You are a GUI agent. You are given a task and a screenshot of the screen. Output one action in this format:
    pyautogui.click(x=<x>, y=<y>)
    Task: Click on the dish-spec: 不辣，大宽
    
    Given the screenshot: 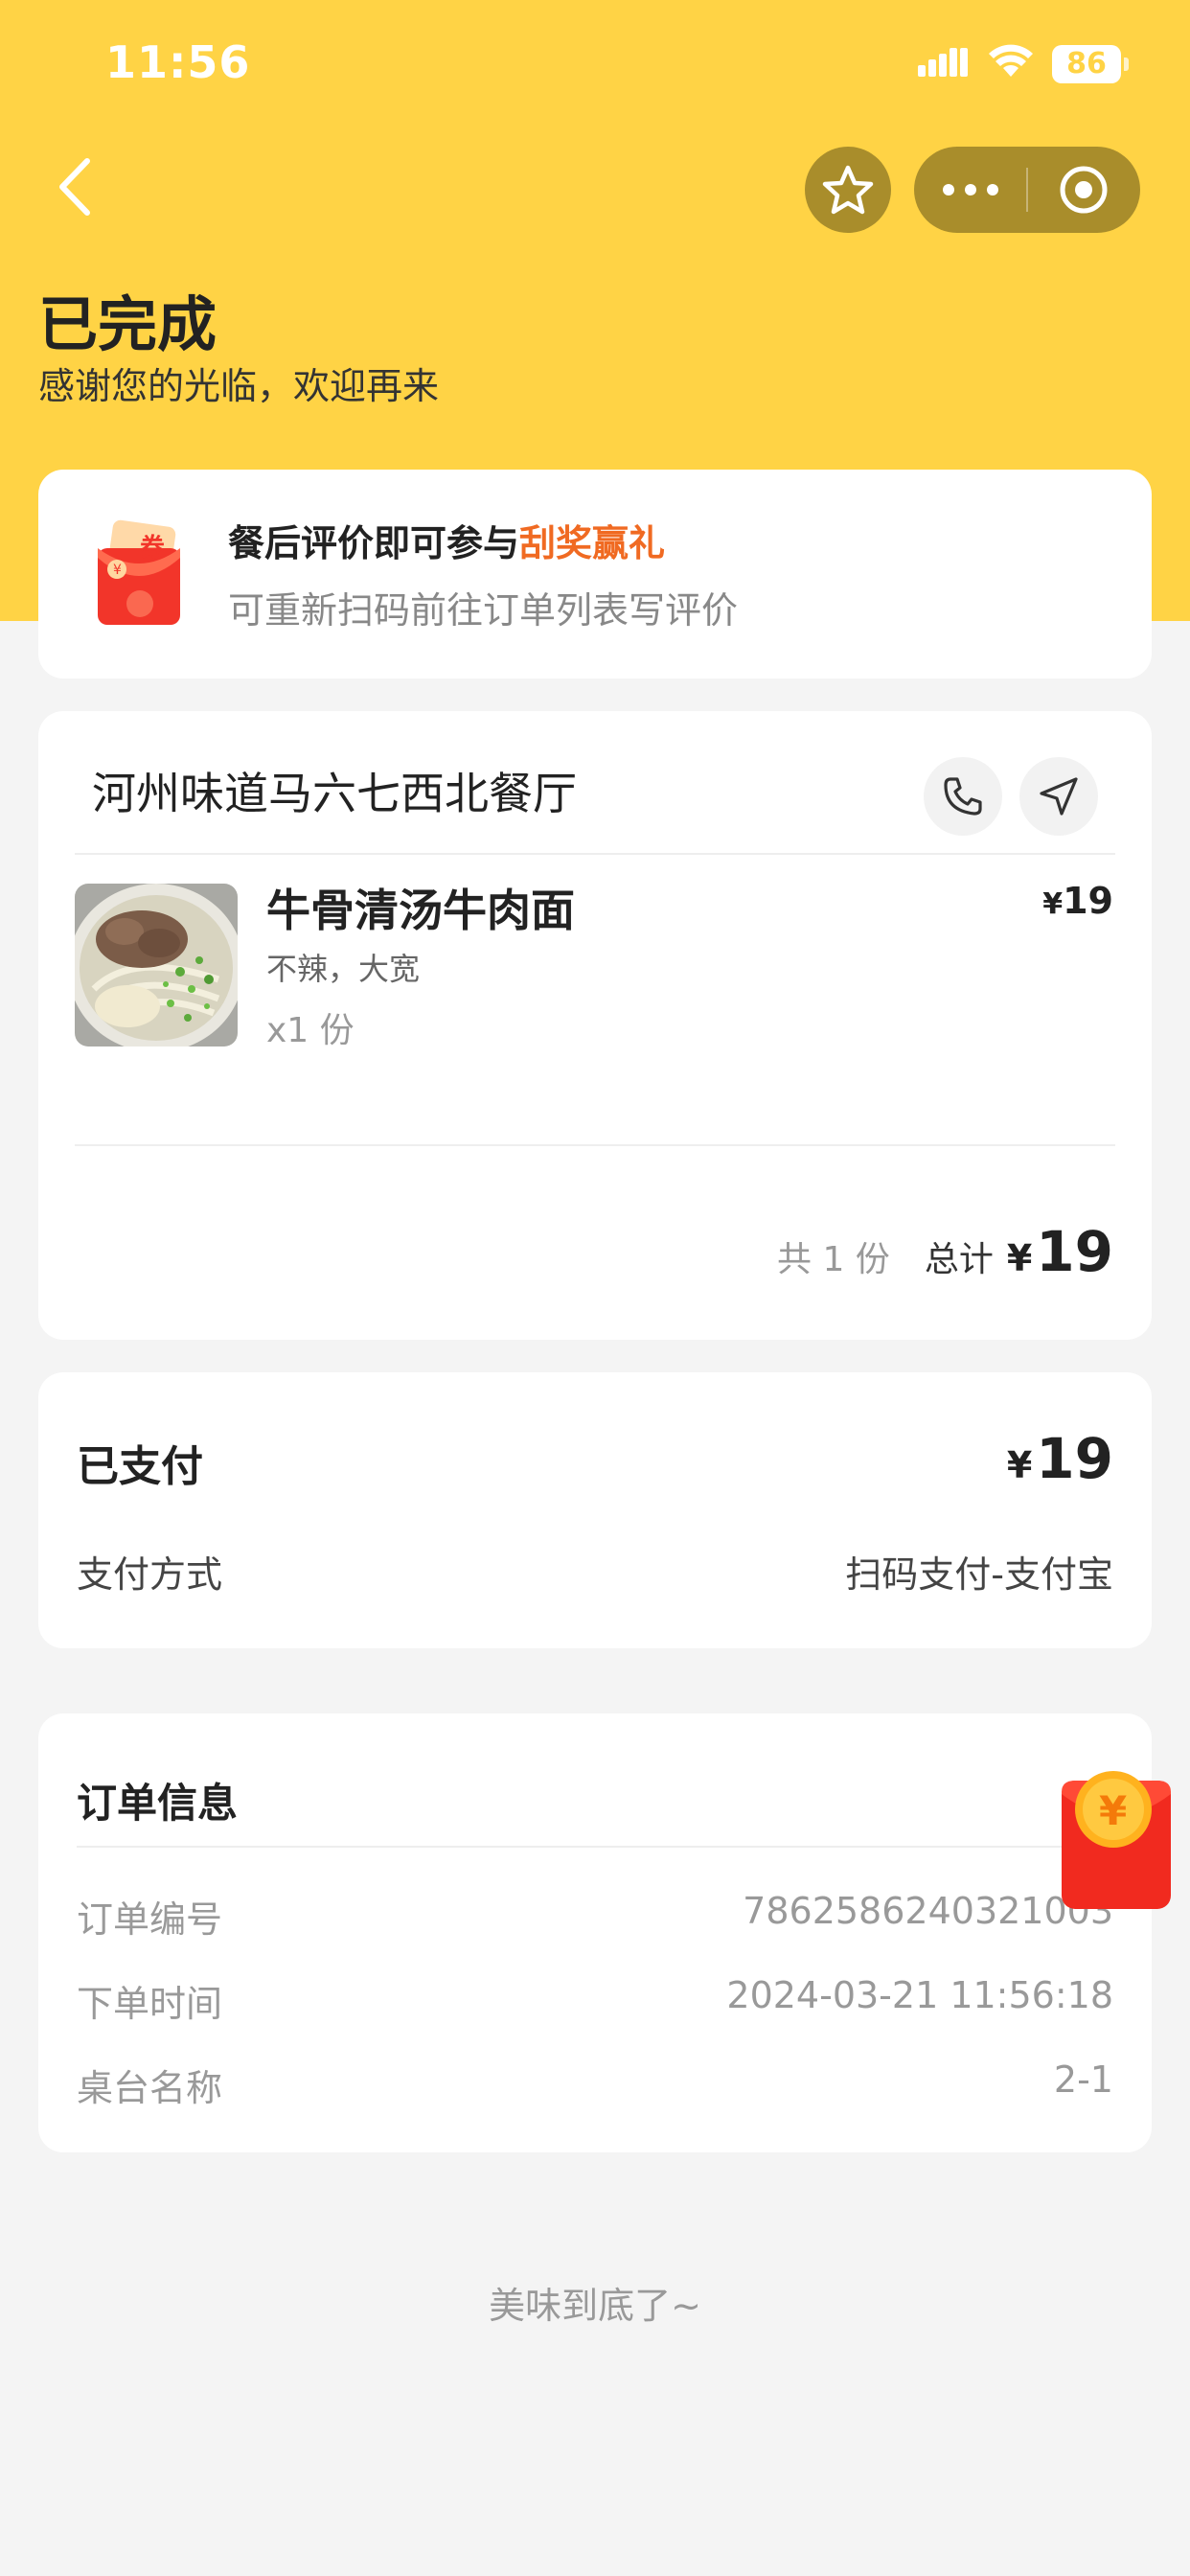 What is the action you would take?
    pyautogui.click(x=343, y=969)
    